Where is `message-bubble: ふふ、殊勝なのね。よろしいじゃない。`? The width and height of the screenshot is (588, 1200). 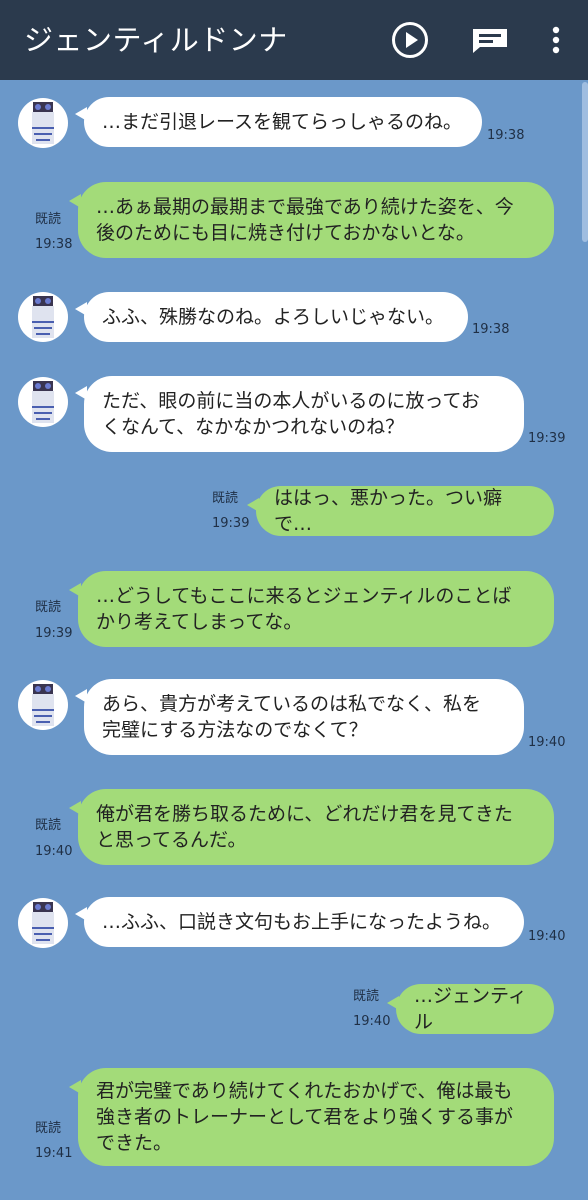
message-bubble: ふふ、殊勝なのね。よろしいじゃない。 is located at coordinates (271, 317).